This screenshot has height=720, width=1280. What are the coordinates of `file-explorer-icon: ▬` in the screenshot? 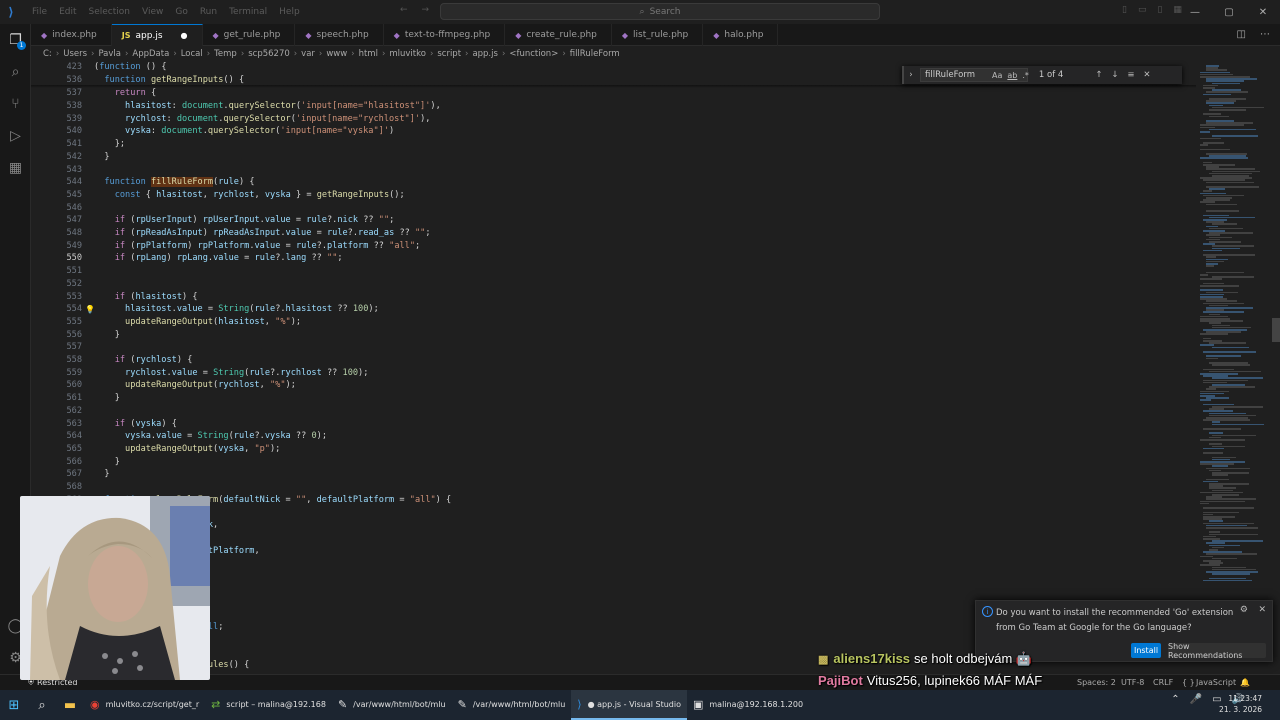 It's located at (70, 705).